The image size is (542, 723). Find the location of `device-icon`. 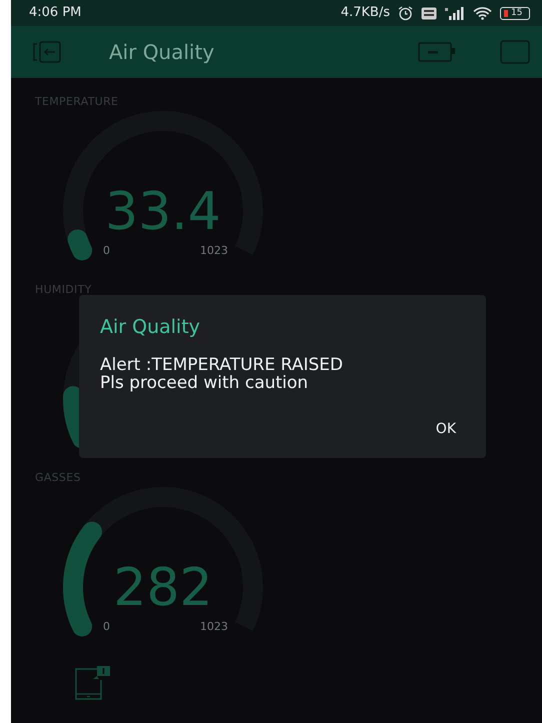

device-icon is located at coordinates (437, 52).